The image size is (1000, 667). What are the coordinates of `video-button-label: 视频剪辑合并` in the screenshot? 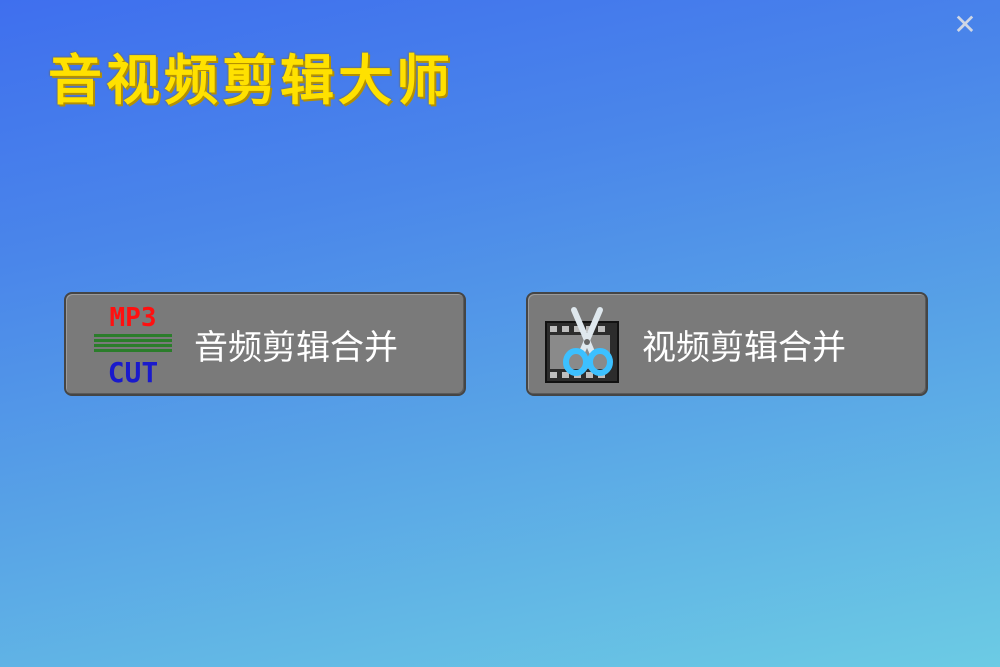 It's located at (744, 347).